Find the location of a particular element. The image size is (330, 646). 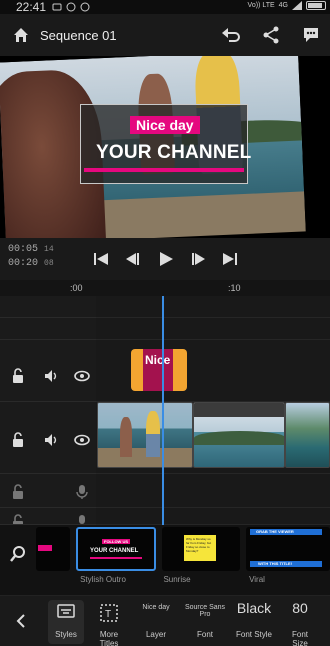

more-titles-icon: T is located at coordinates (109, 613).